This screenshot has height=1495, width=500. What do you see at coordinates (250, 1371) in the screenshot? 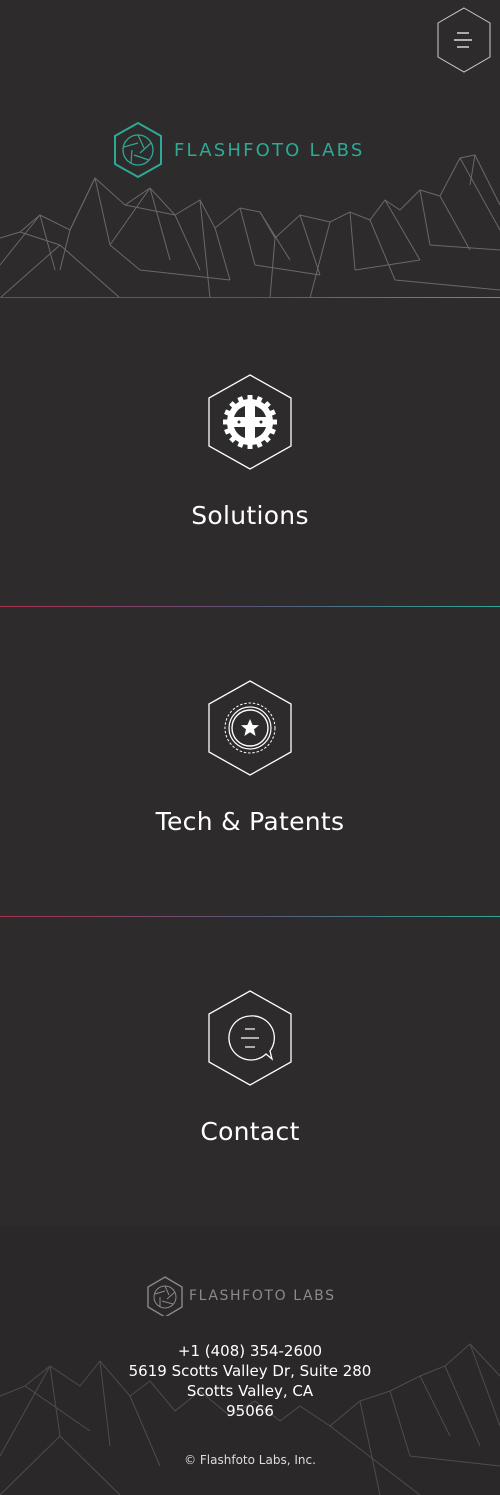
I see `footer-address-line1: 5619 Scotts Valley Dr, Suite 280` at bounding box center [250, 1371].